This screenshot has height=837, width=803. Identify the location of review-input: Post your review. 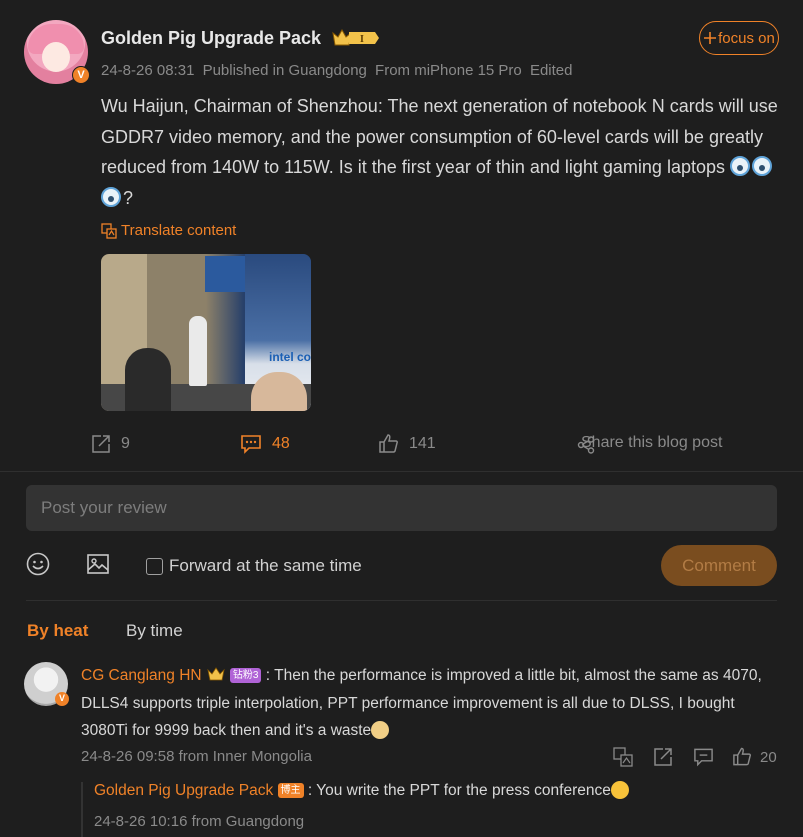
(401, 508).